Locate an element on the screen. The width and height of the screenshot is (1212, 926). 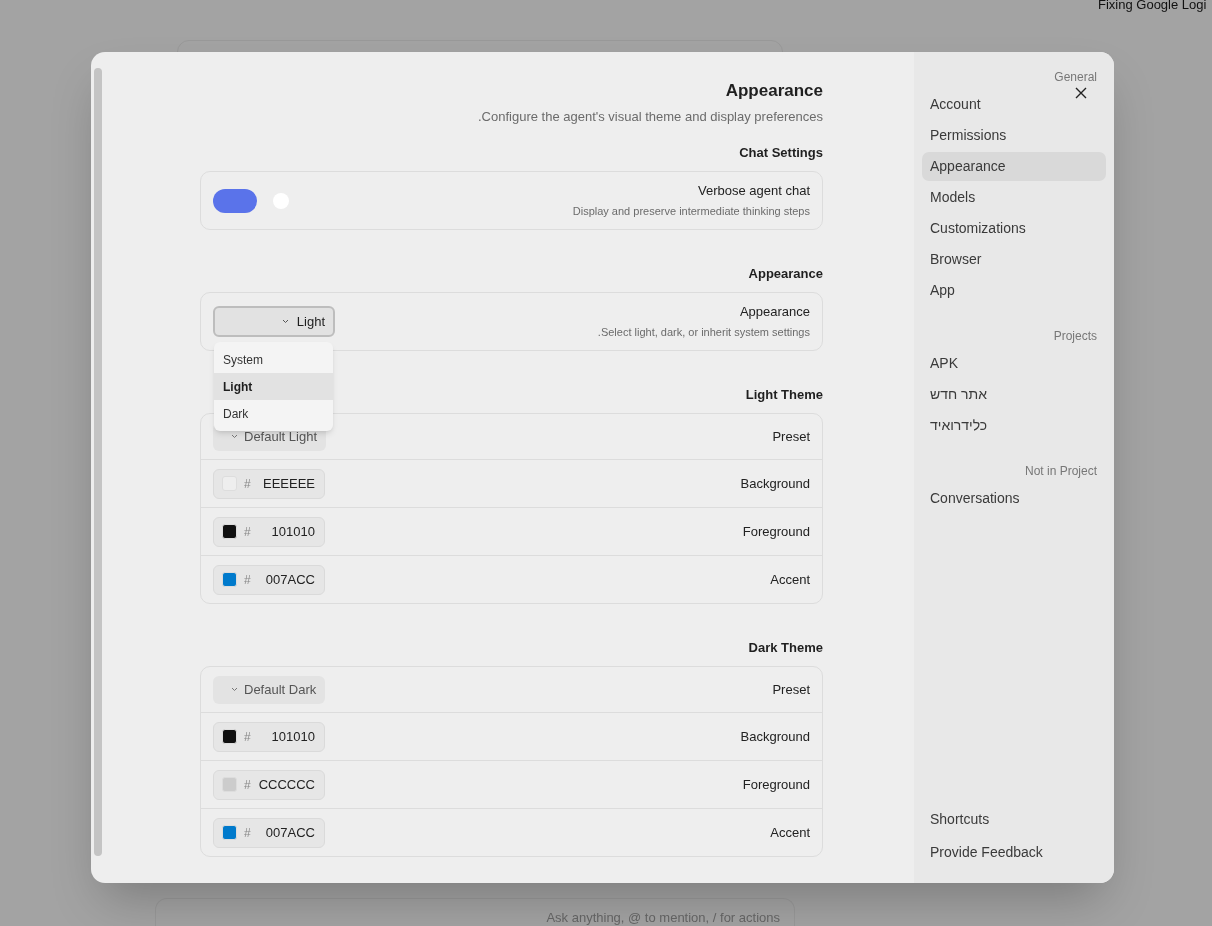
sidebar-item: Models is located at coordinates (1014, 197).